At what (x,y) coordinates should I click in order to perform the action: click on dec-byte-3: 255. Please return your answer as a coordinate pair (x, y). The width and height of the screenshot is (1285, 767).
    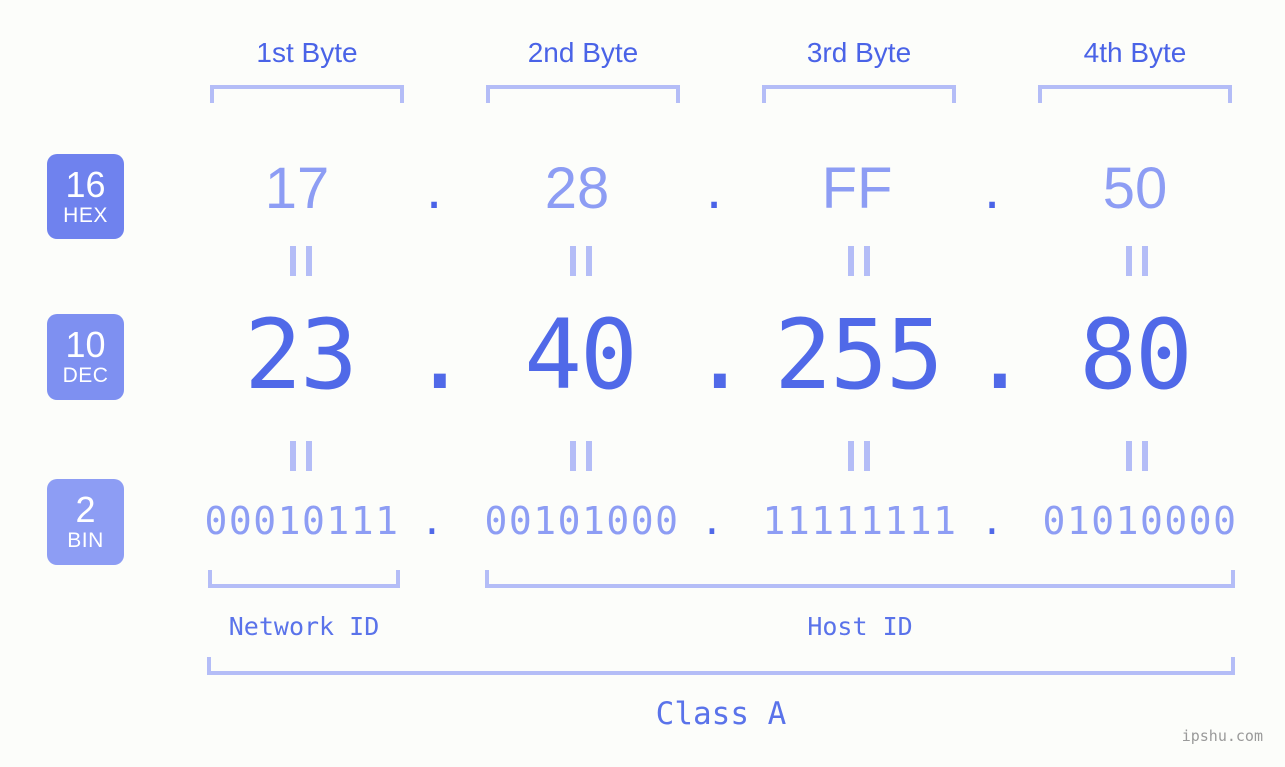
    Looking at the image, I should click on (858, 355).